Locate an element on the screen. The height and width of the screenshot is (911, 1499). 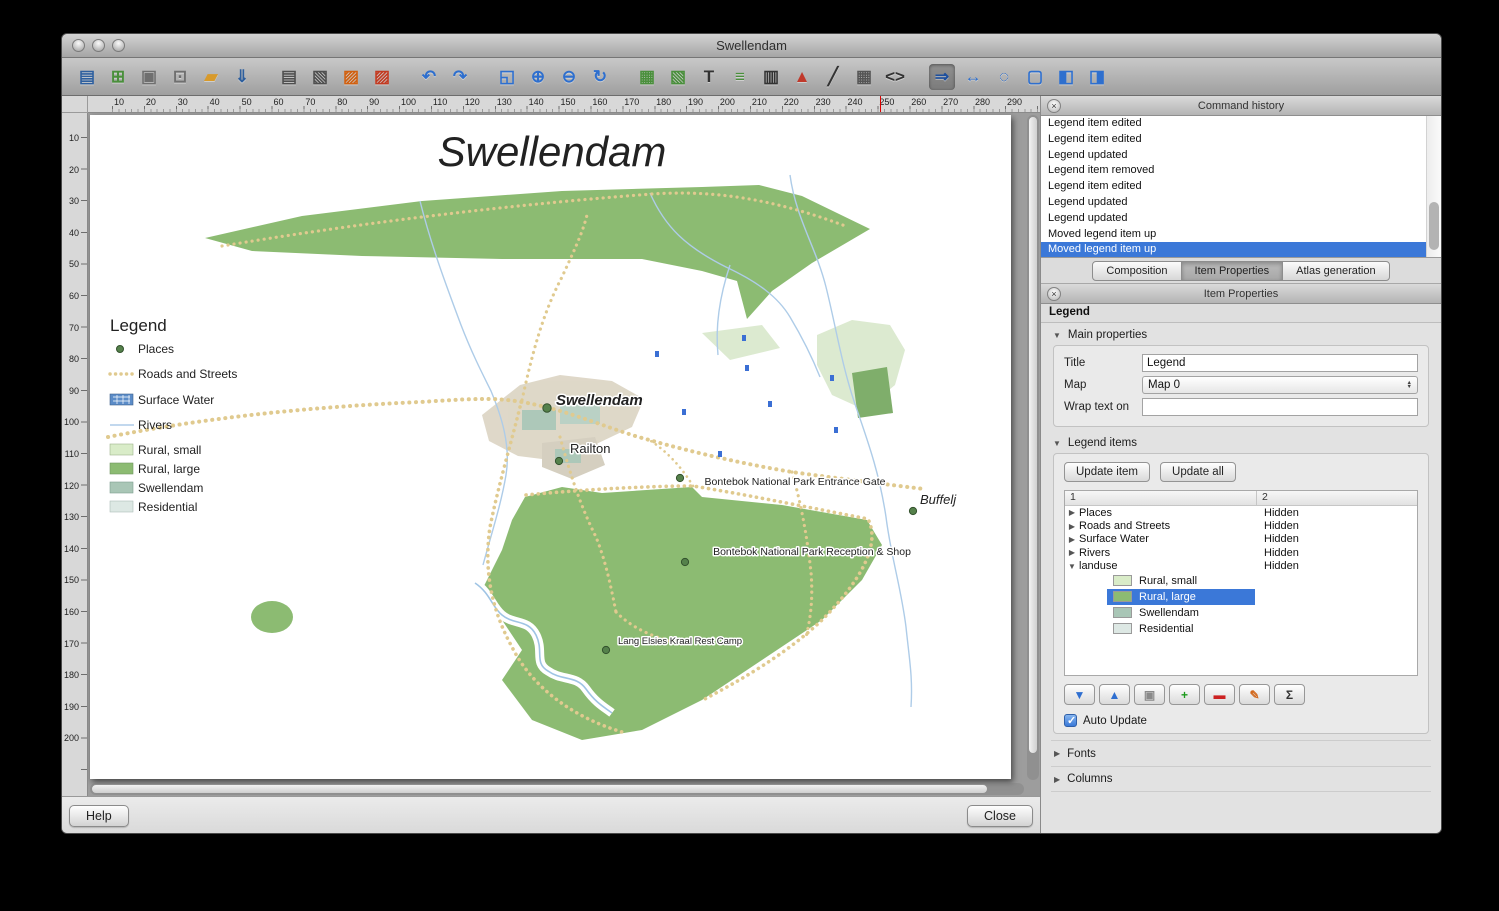
add-table-icon: ▦ is located at coordinates (864, 77).